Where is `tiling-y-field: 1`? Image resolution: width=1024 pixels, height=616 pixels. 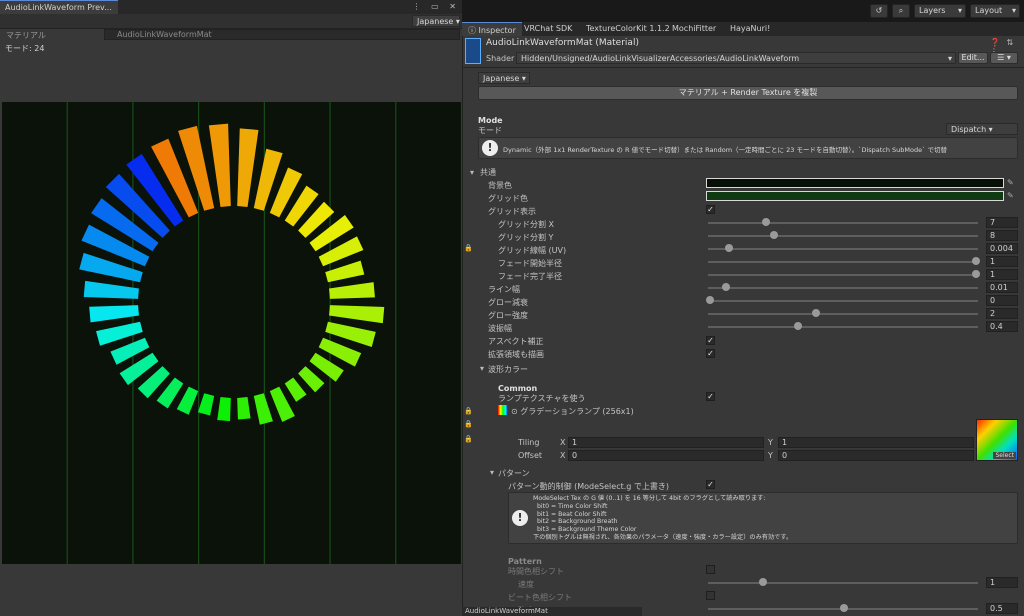
tiling-y-field: 1 is located at coordinates (876, 442).